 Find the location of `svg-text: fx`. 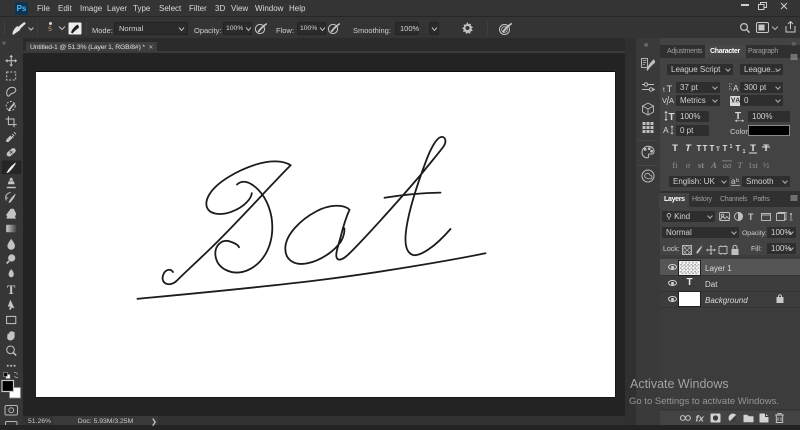

svg-text: fx is located at coordinates (700, 419).